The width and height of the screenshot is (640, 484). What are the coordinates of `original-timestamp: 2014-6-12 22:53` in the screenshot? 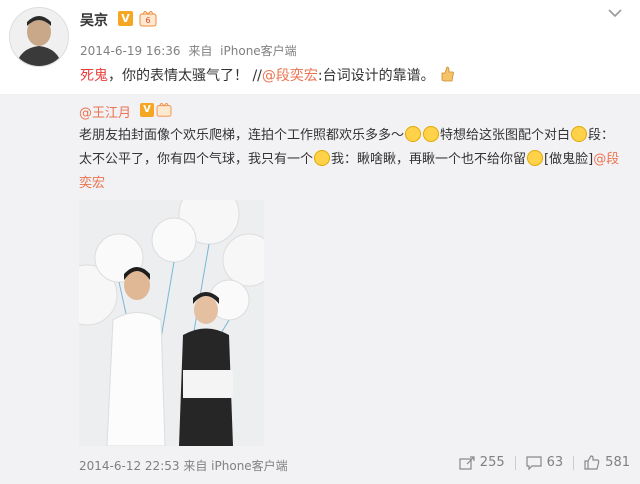 It's located at (129, 466).